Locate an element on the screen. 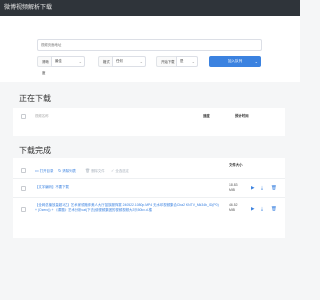  clear-list-label: 清除列表 is located at coordinates (69, 171).